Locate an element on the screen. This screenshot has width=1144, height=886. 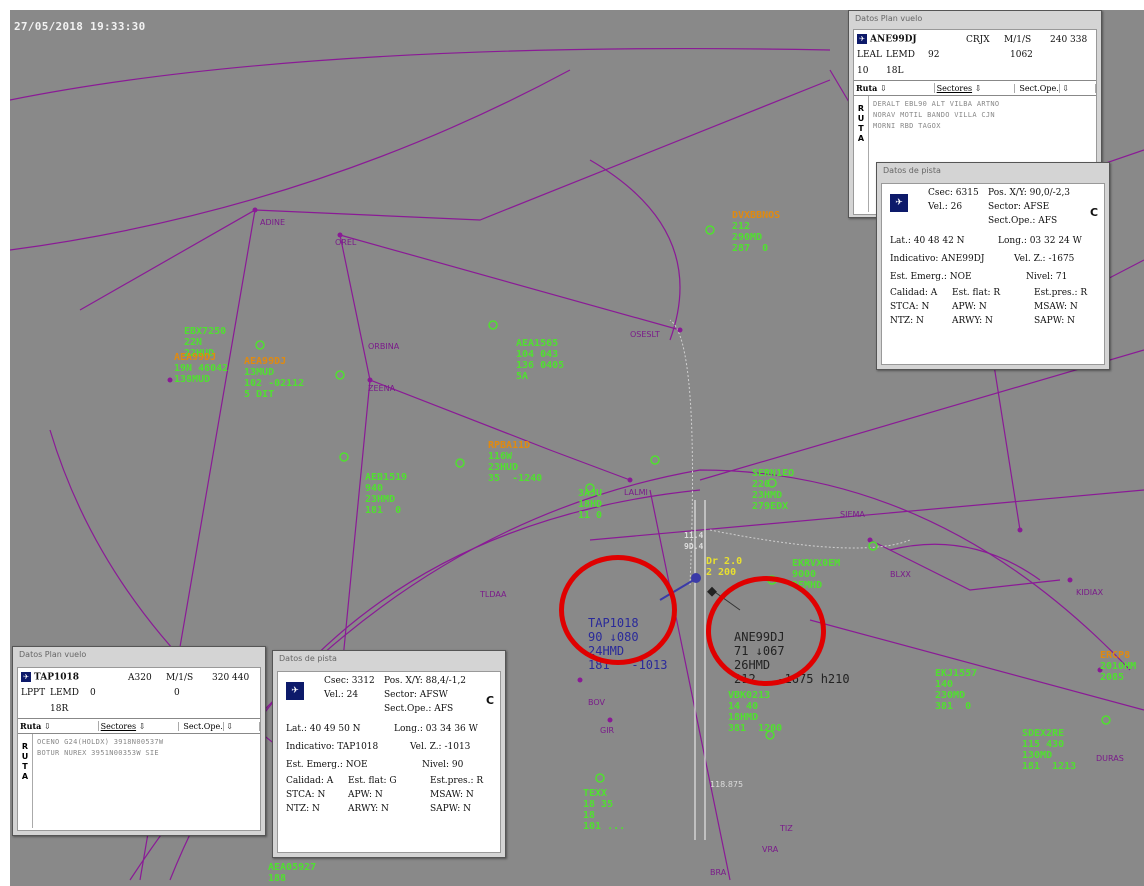
fix-label: BLXX is located at coordinates (900, 574).